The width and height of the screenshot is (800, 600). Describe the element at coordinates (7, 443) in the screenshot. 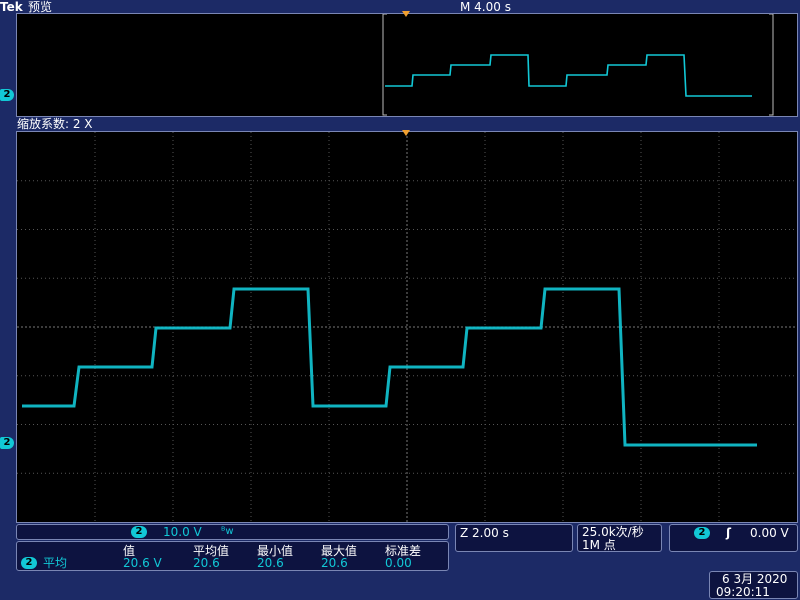

I see `main-channel-marker: 2` at that location.